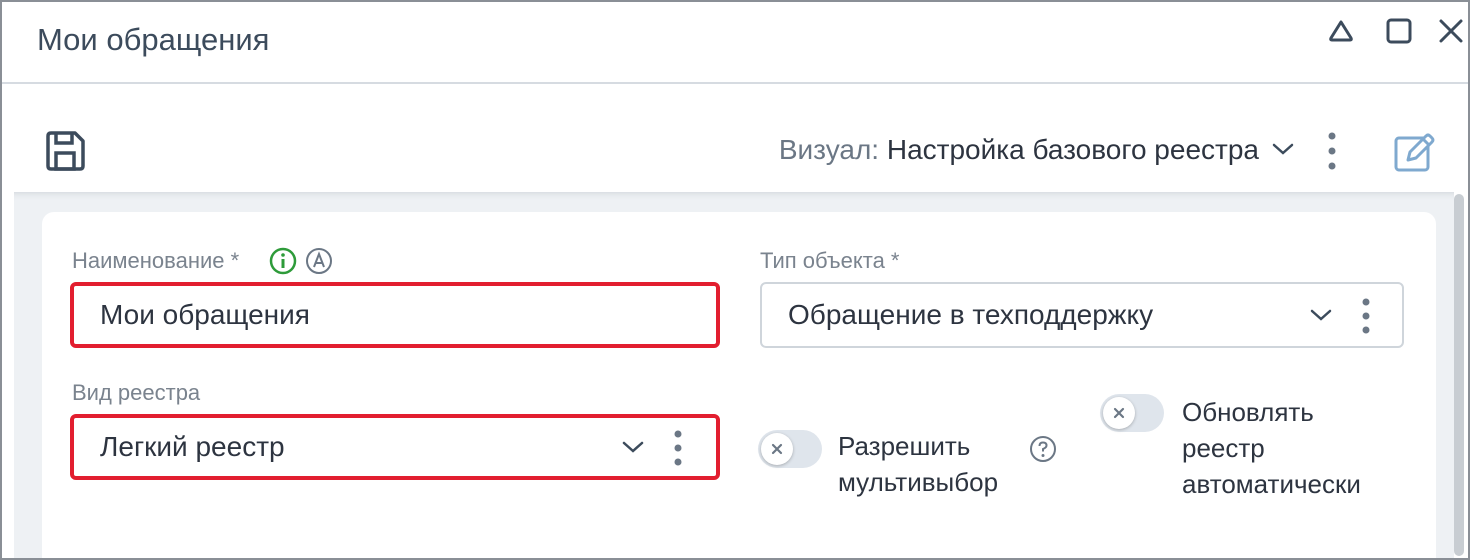 This screenshot has width=1470, height=560. What do you see at coordinates (1399, 31) in the screenshot?
I see `maximize-icon` at bounding box center [1399, 31].